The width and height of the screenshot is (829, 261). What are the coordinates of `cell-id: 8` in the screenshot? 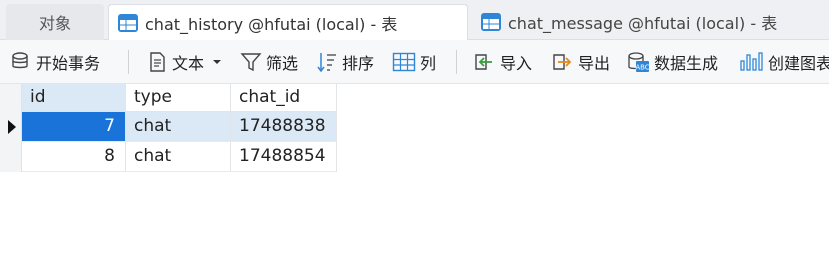 It's located at (74, 157).